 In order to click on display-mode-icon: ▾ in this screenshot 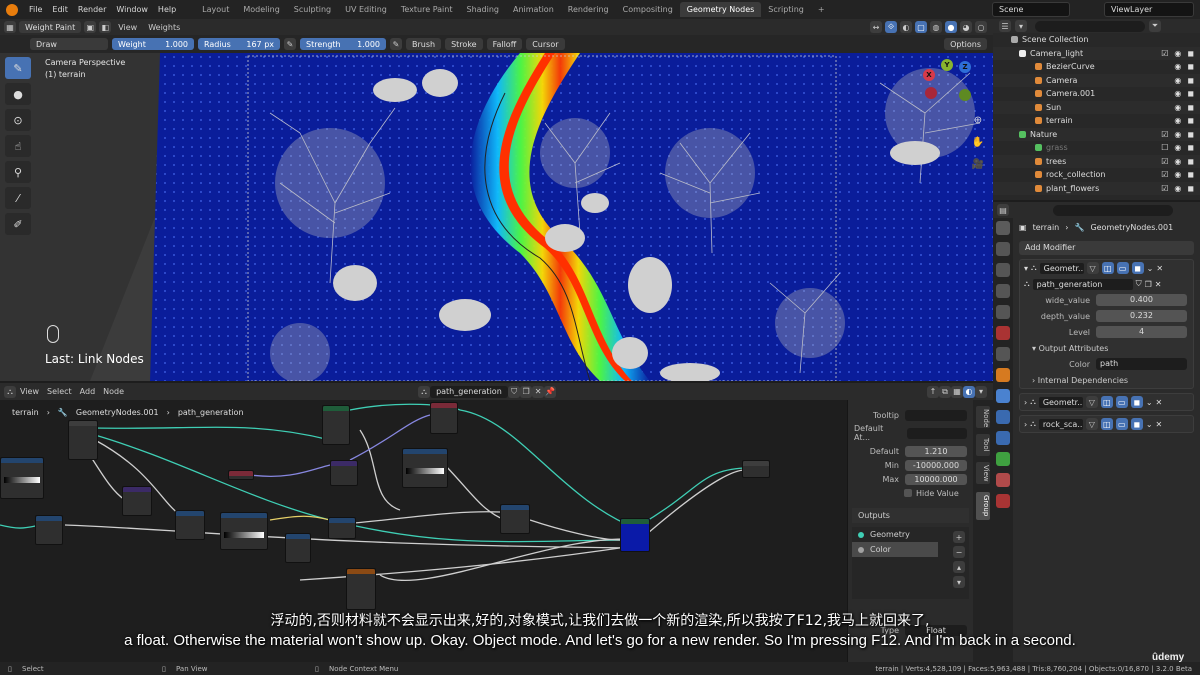, I will do `click(1021, 26)`.